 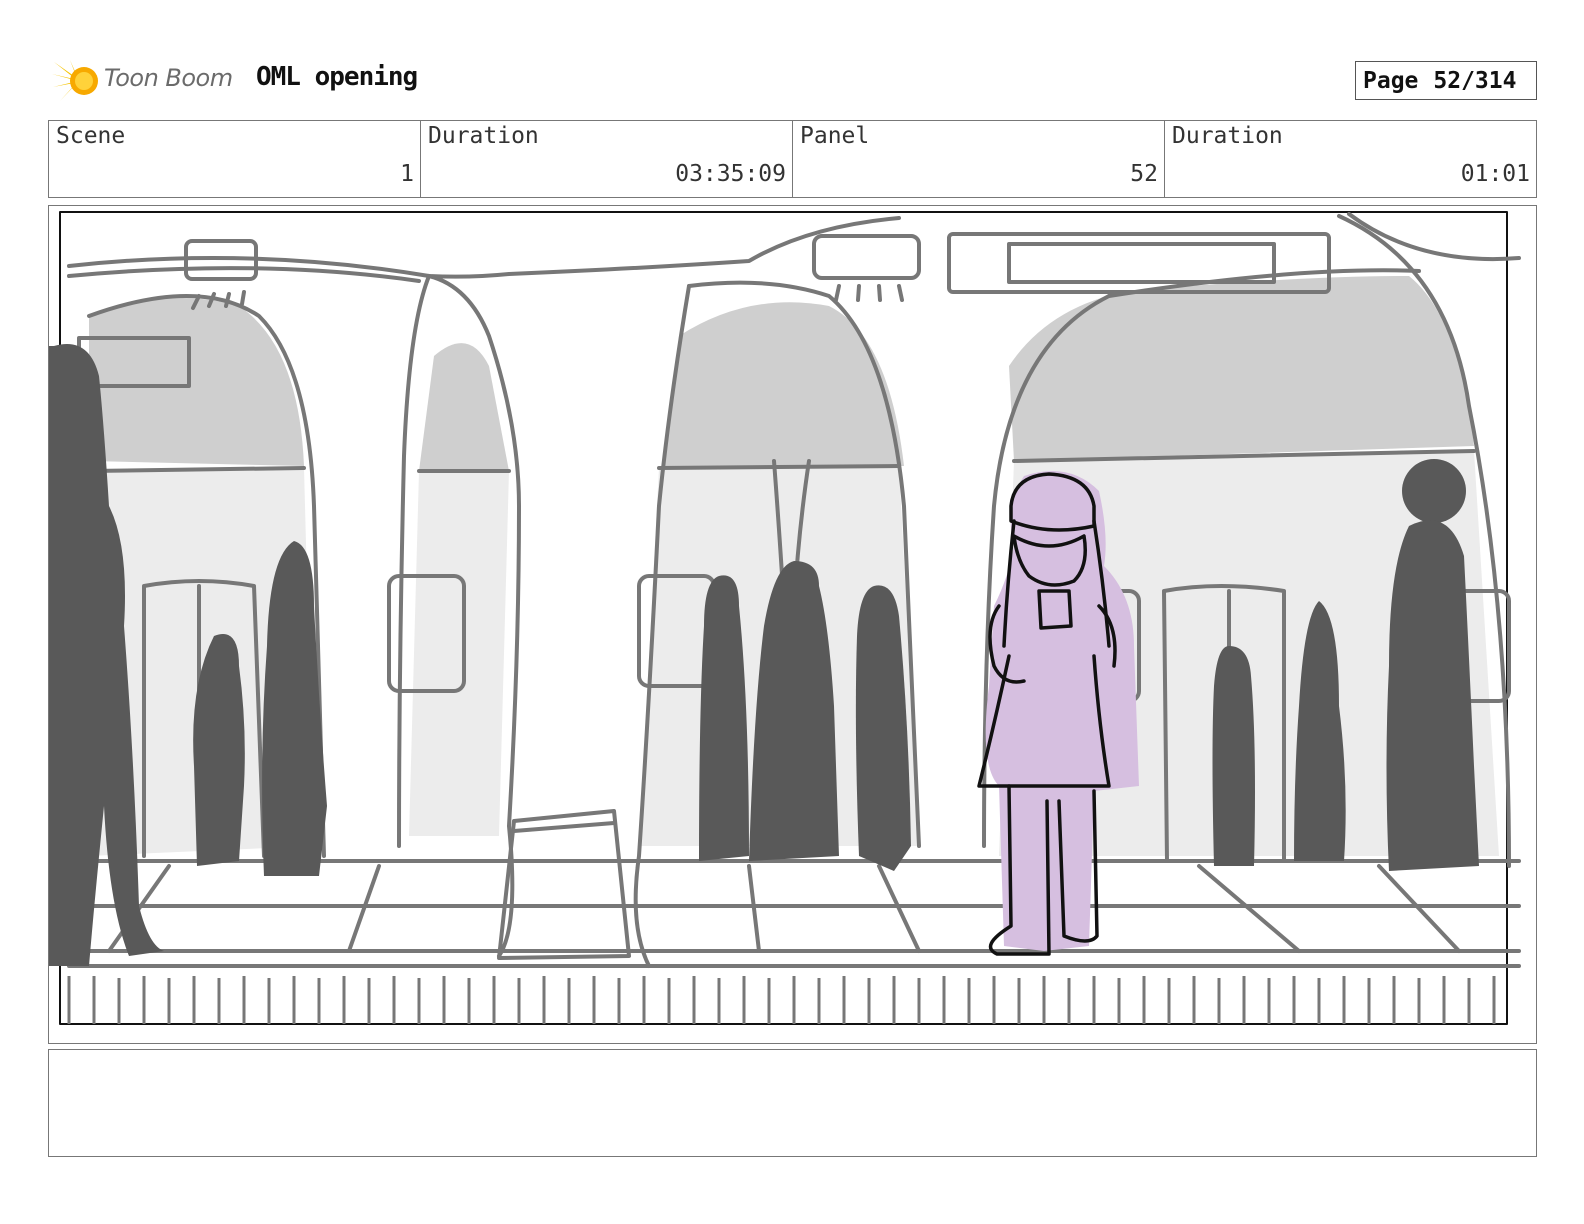 What do you see at coordinates (235, 159) in the screenshot?
I see `scene-cell: Scene 1` at bounding box center [235, 159].